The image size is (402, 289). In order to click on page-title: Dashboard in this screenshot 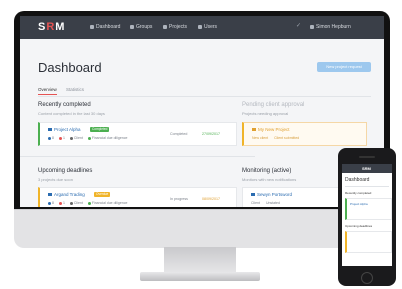, I will do `click(70, 67)`.